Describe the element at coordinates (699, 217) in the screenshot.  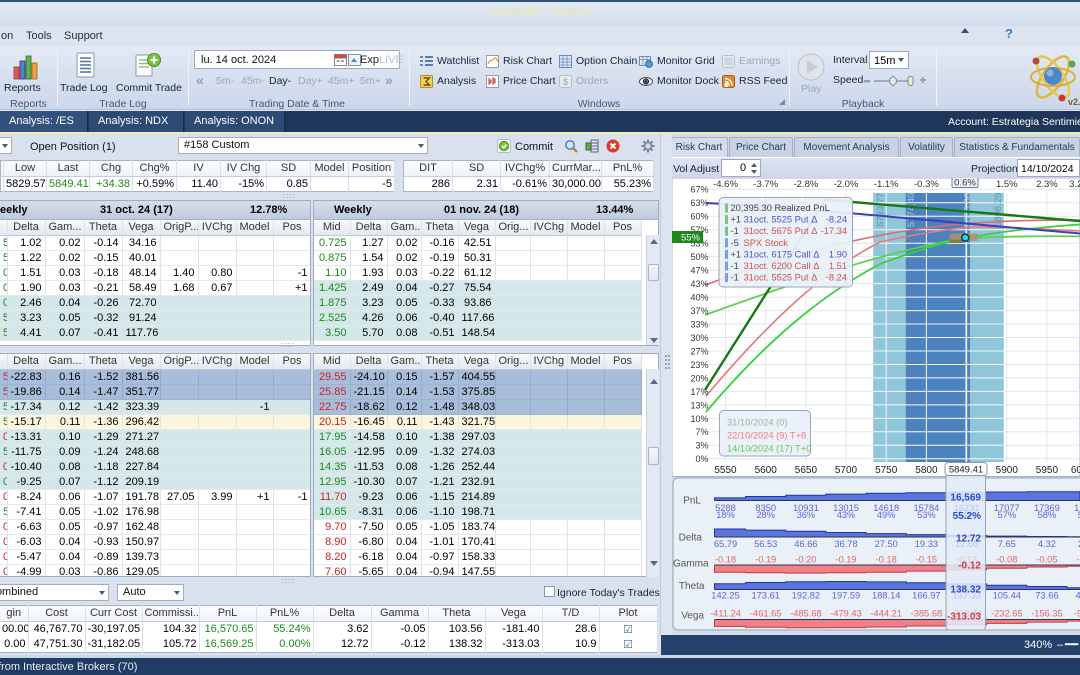
I see `svg-text: 60%` at that location.